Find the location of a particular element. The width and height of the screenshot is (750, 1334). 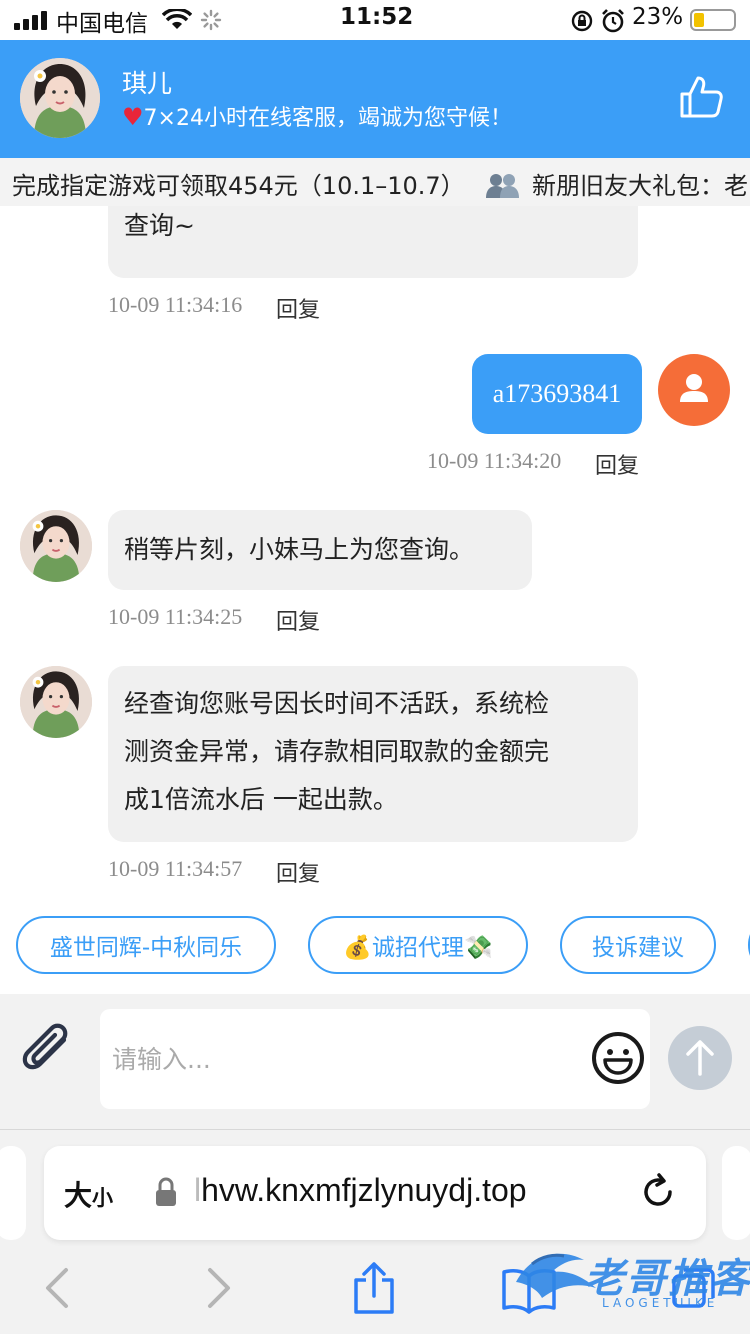

people-icon is located at coordinates (503, 186).